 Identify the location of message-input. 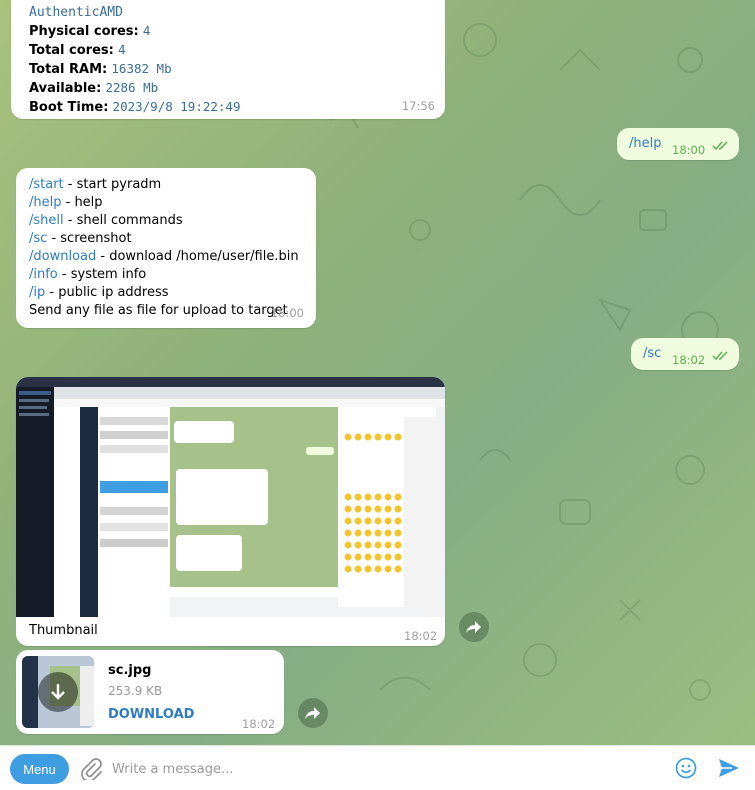
(382, 769).